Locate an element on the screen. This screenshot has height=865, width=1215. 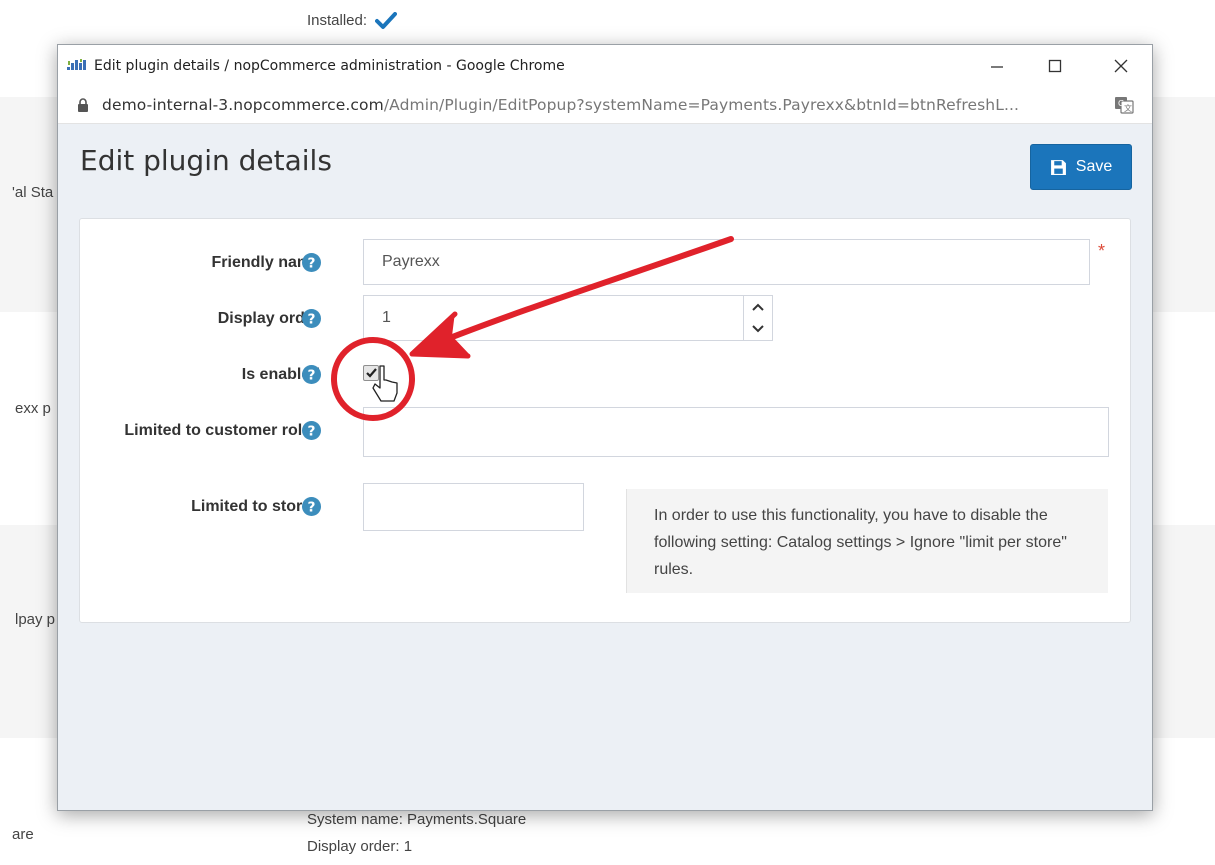
nopcommerce-icon is located at coordinates (76, 64).